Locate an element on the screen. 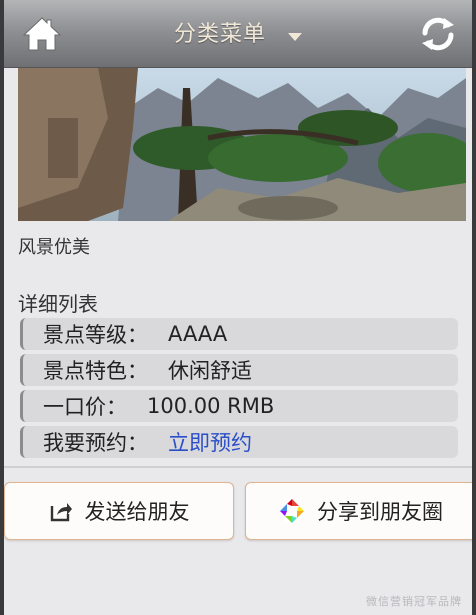 This screenshot has height=615, width=476. detail-row-feature: 景点特色： 休闲舒适 is located at coordinates (239, 370).